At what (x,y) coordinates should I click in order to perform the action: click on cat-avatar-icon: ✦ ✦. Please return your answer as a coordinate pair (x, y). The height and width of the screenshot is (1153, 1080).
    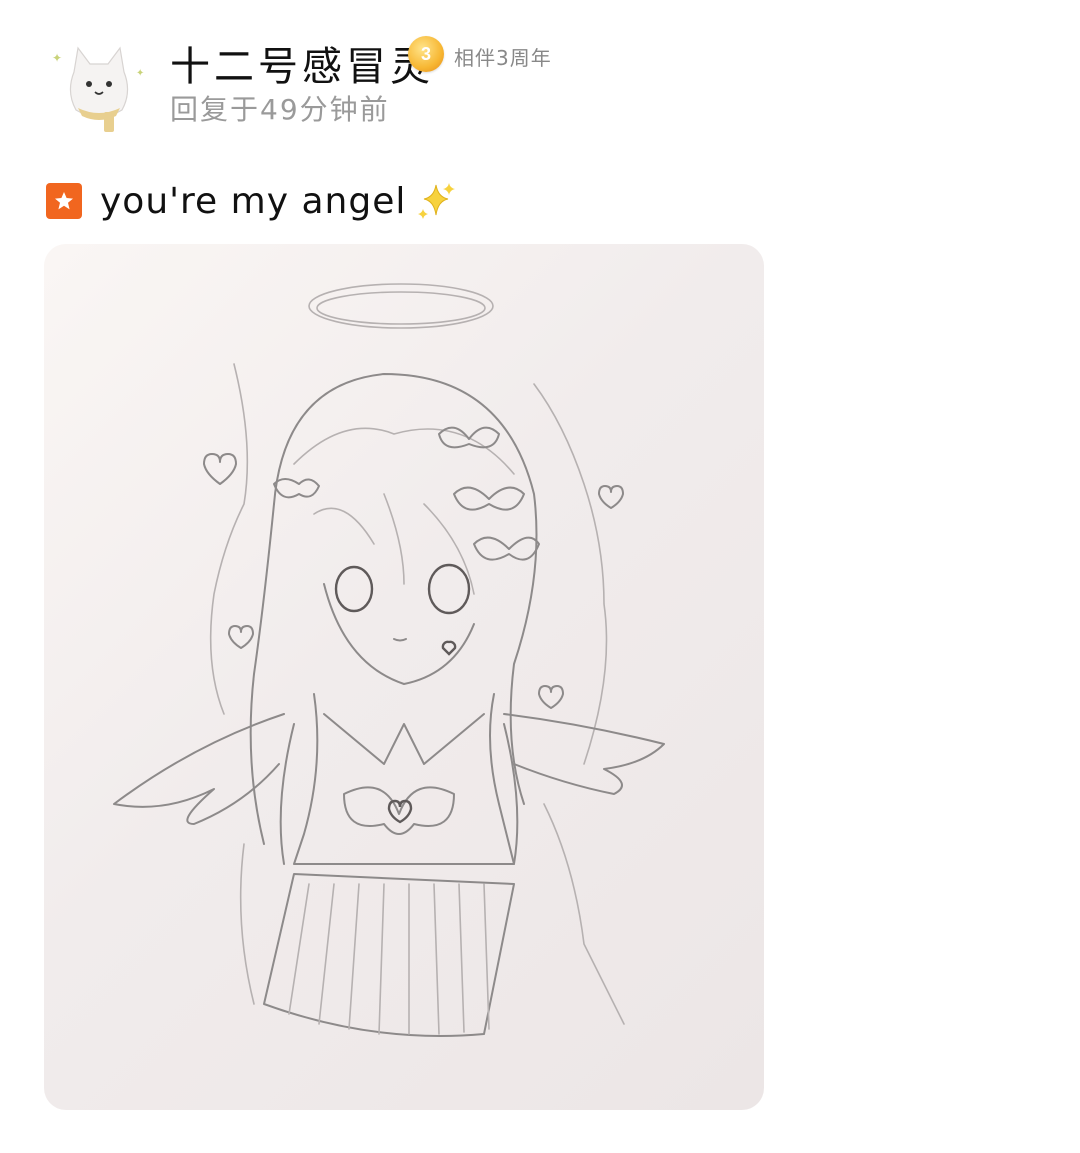
    Looking at the image, I should click on (99, 87).